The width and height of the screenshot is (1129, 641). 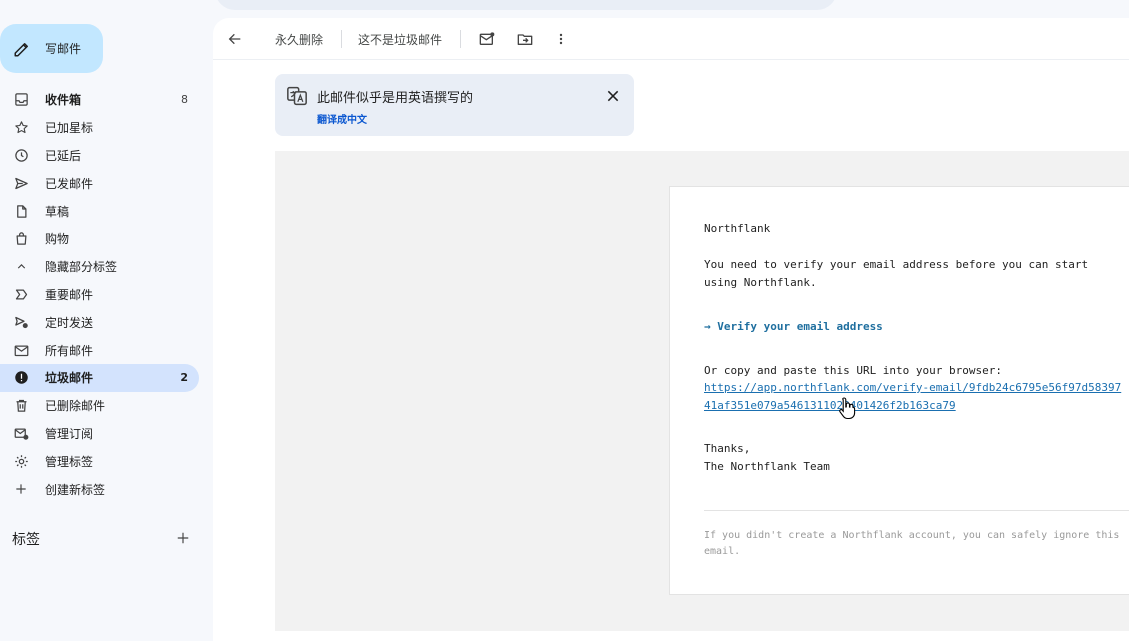 I want to click on arrow-left-icon, so click(x=234, y=39).